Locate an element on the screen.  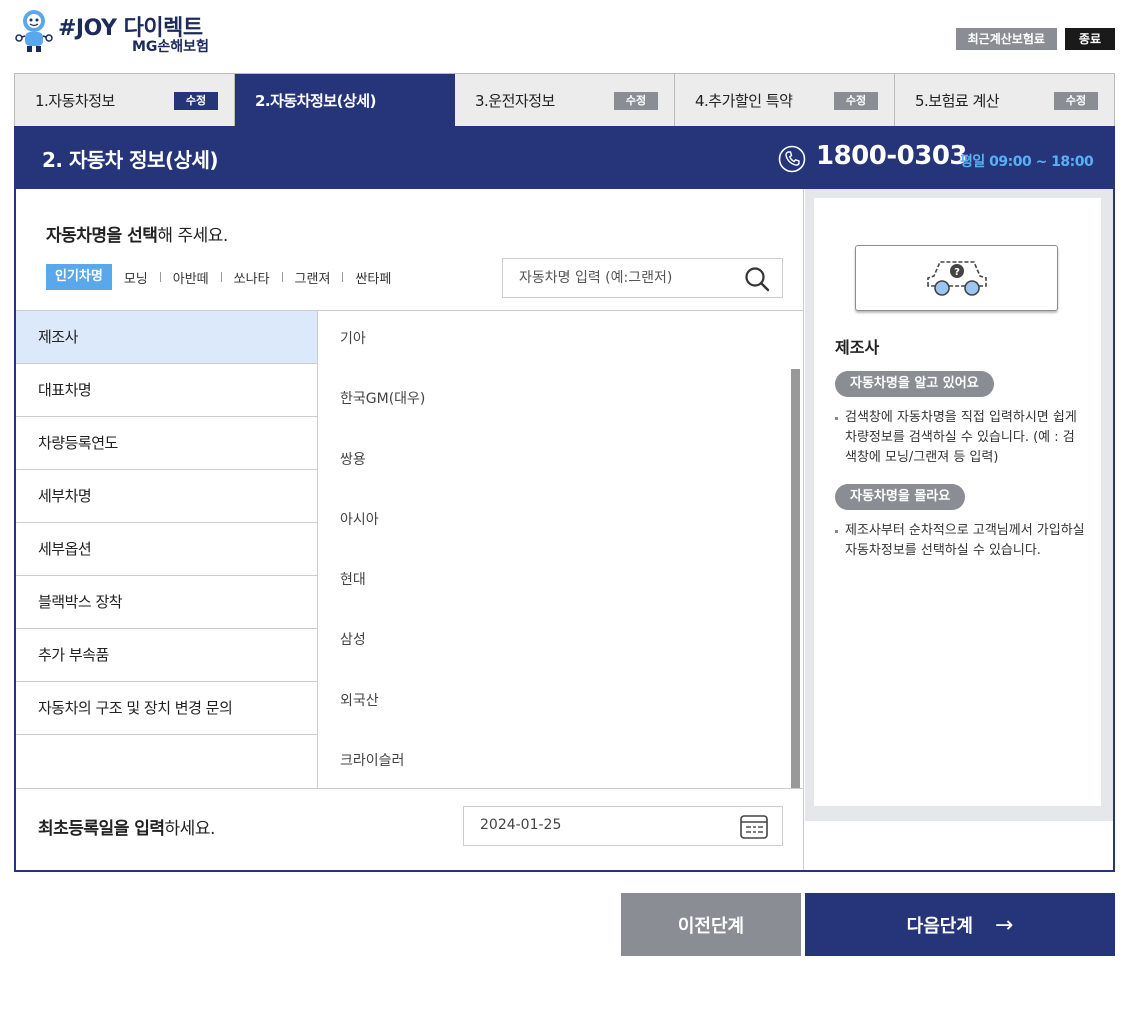
search-icon is located at coordinates (757, 279).